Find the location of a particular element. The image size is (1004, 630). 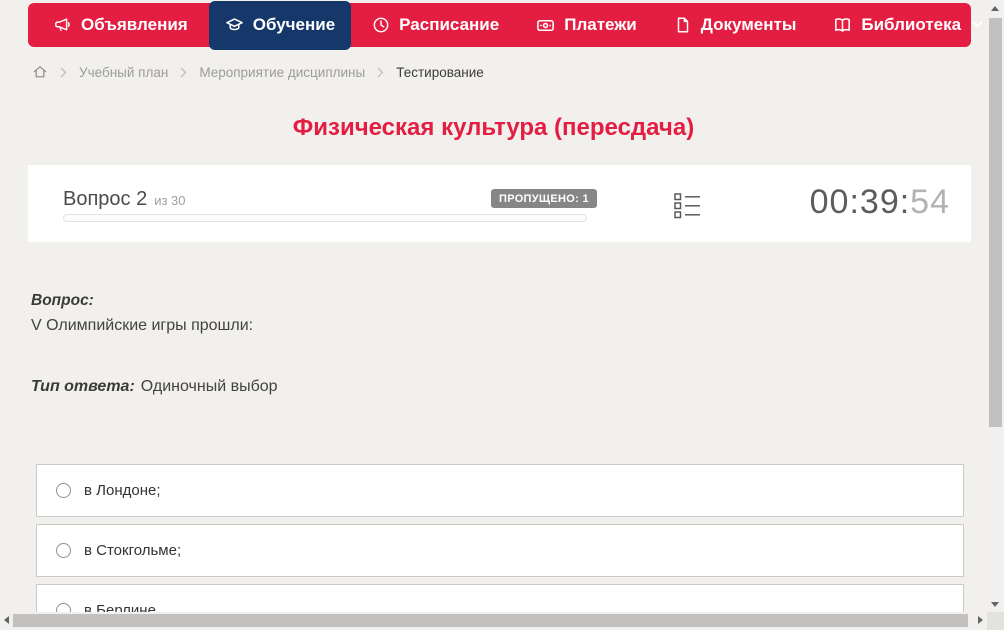

question-counter: Вопрос 2 из 30 is located at coordinates (124, 199).